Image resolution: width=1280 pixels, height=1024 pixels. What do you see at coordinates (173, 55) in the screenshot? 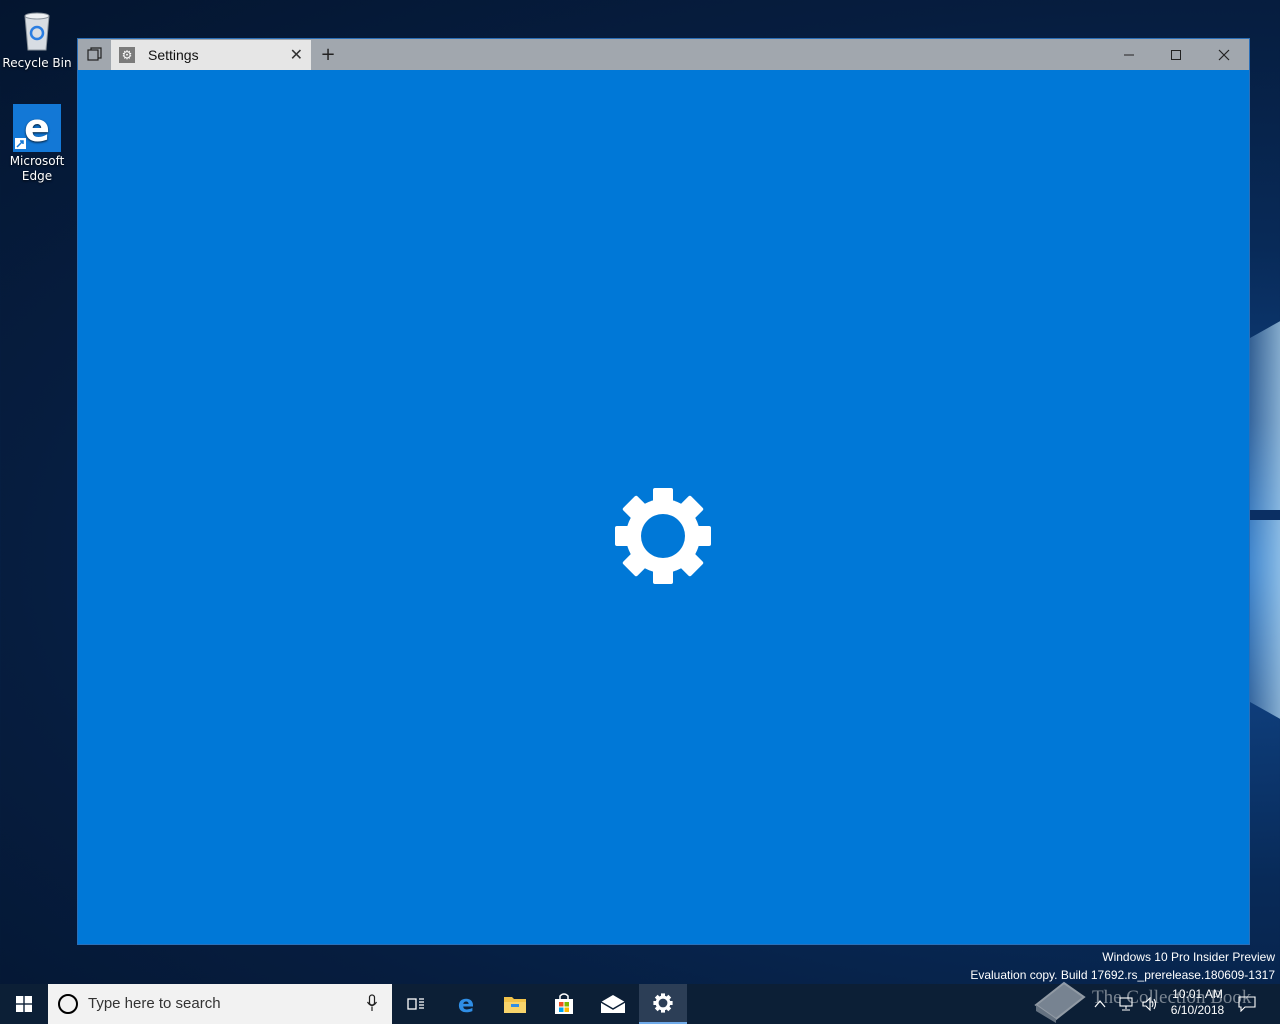
I see `tab-title: Settings` at bounding box center [173, 55].